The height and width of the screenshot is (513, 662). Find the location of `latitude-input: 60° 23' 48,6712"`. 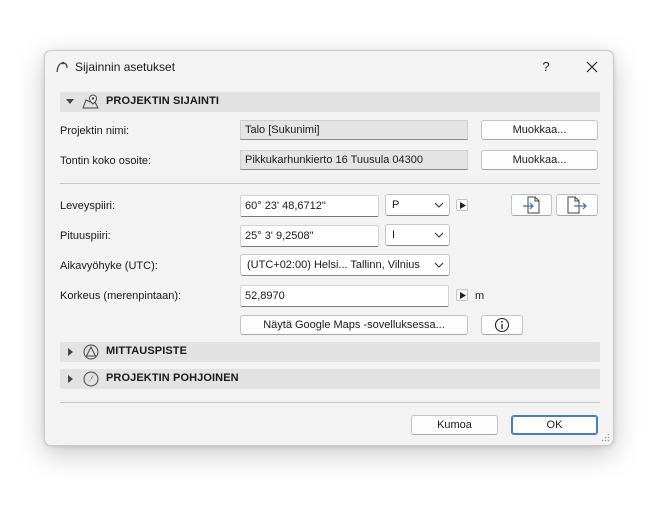

latitude-input: 60° 23' 48,6712" is located at coordinates (309, 206).